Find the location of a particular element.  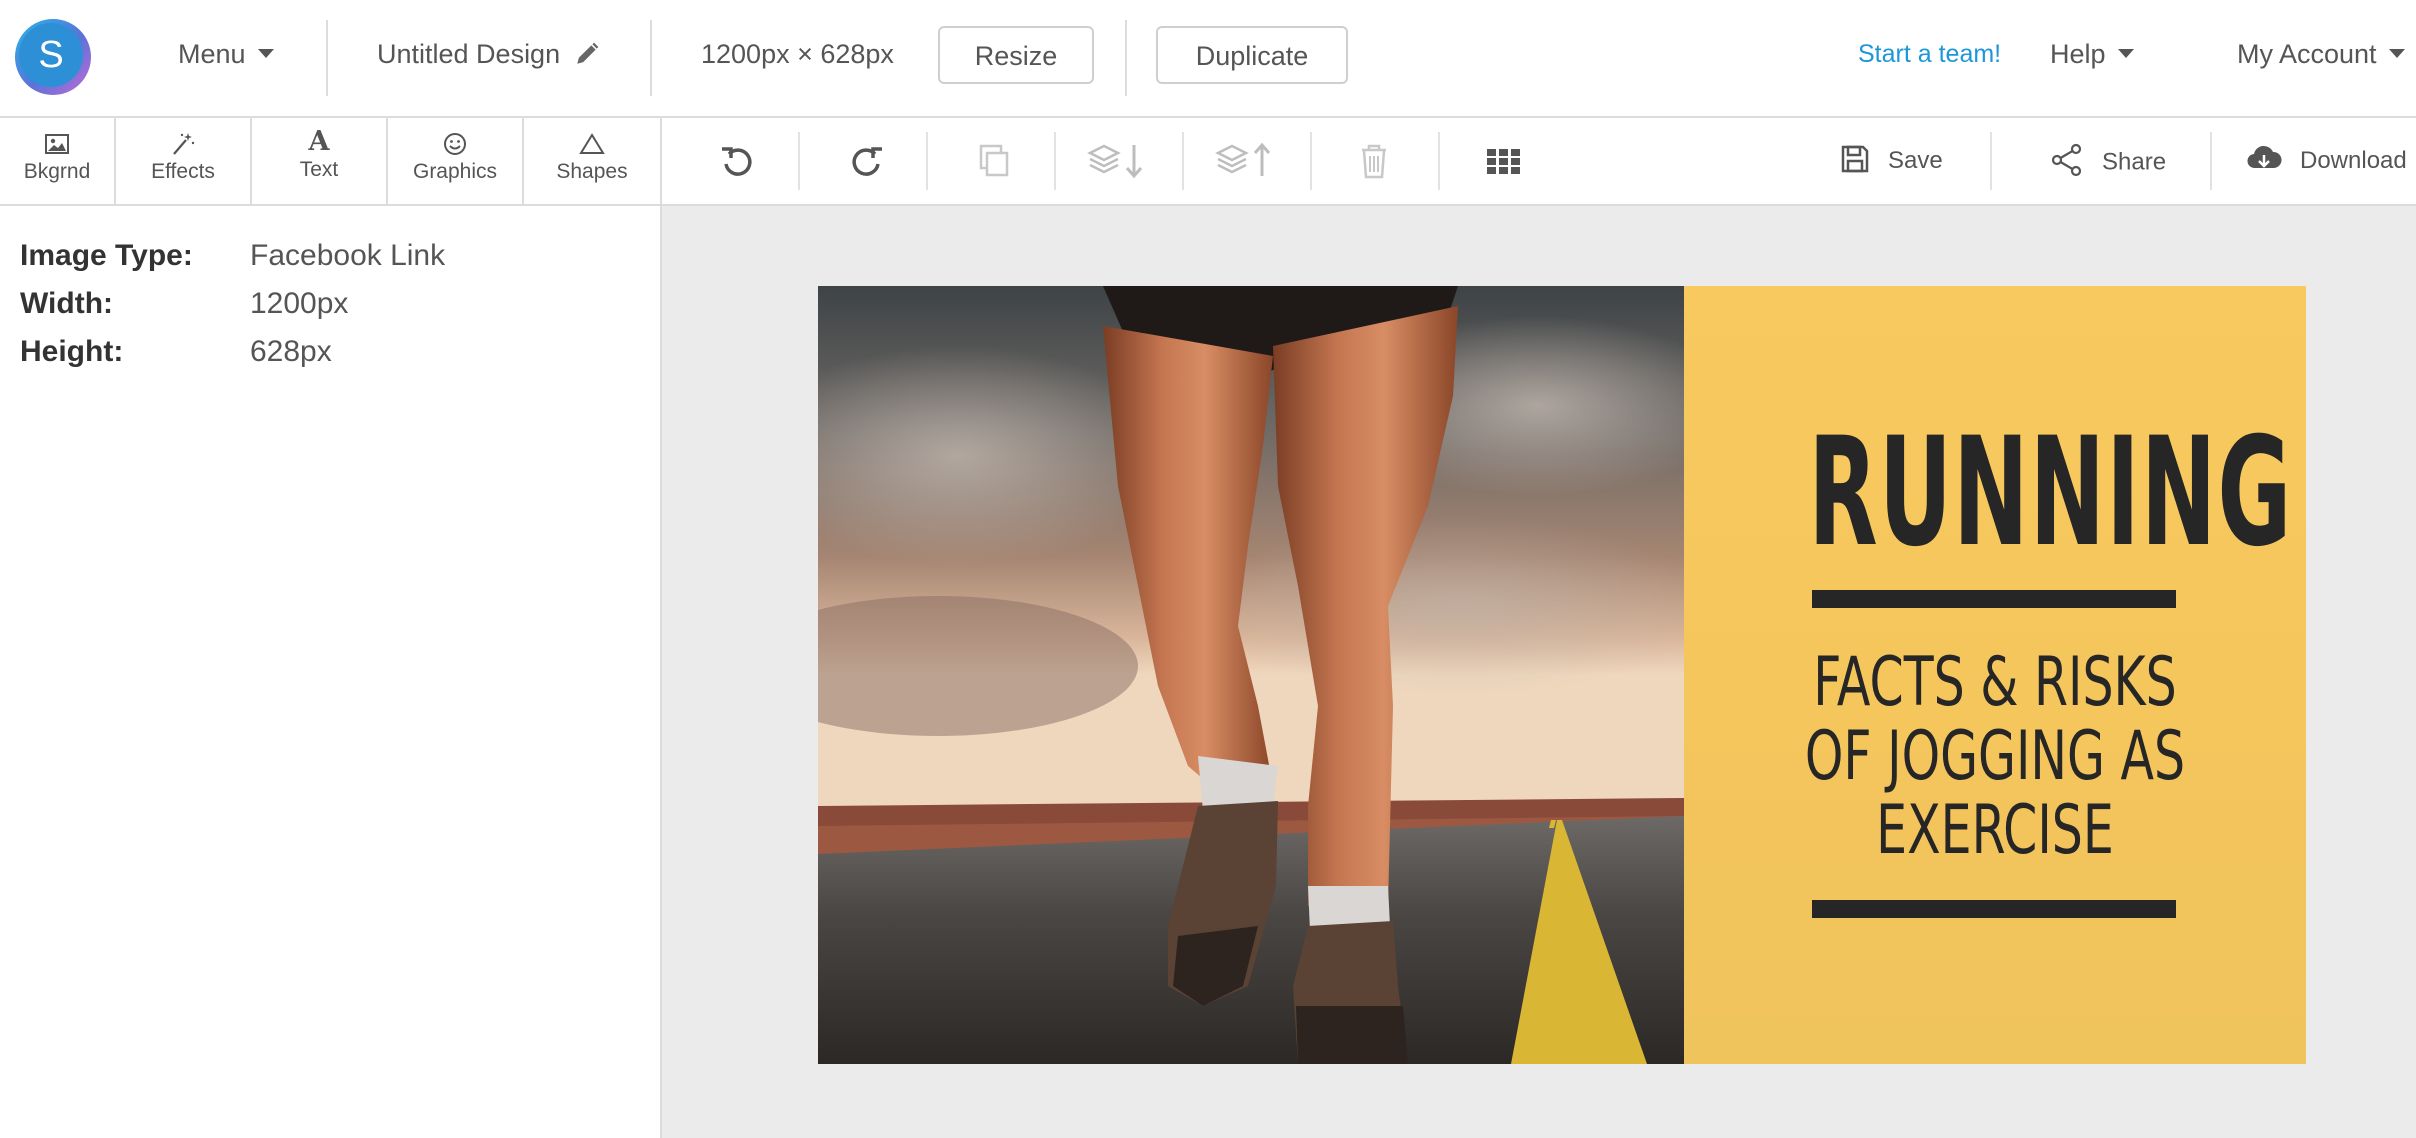

tab-label: Bkgrnd is located at coordinates (57, 171).